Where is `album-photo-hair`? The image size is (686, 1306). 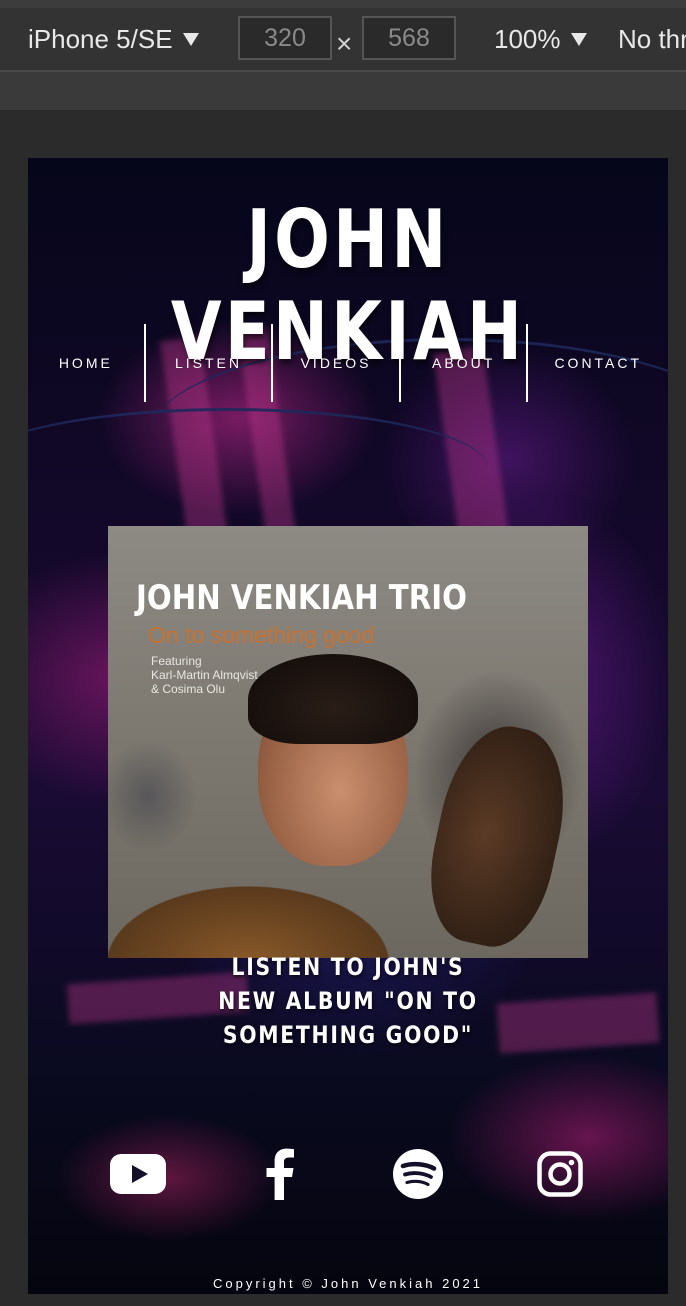 album-photo-hair is located at coordinates (333, 699).